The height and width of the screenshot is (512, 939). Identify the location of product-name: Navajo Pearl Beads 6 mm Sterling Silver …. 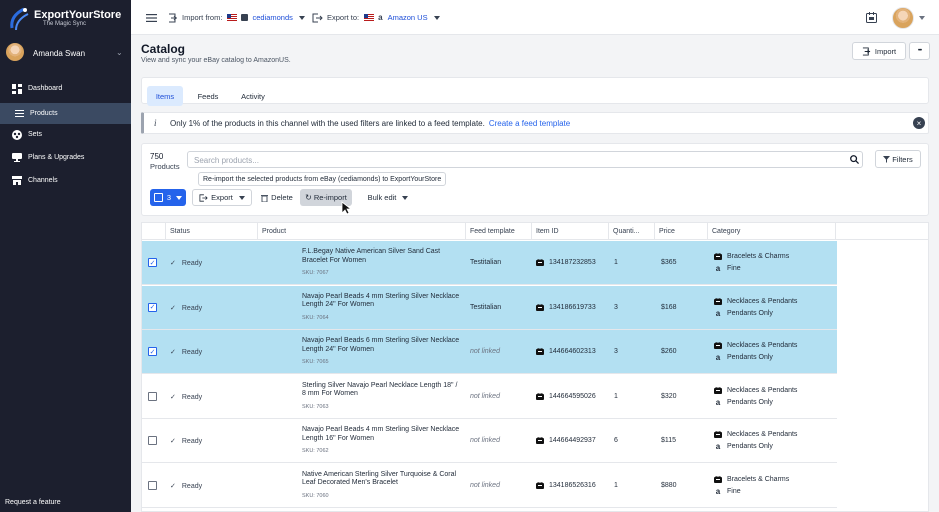
(382, 345).